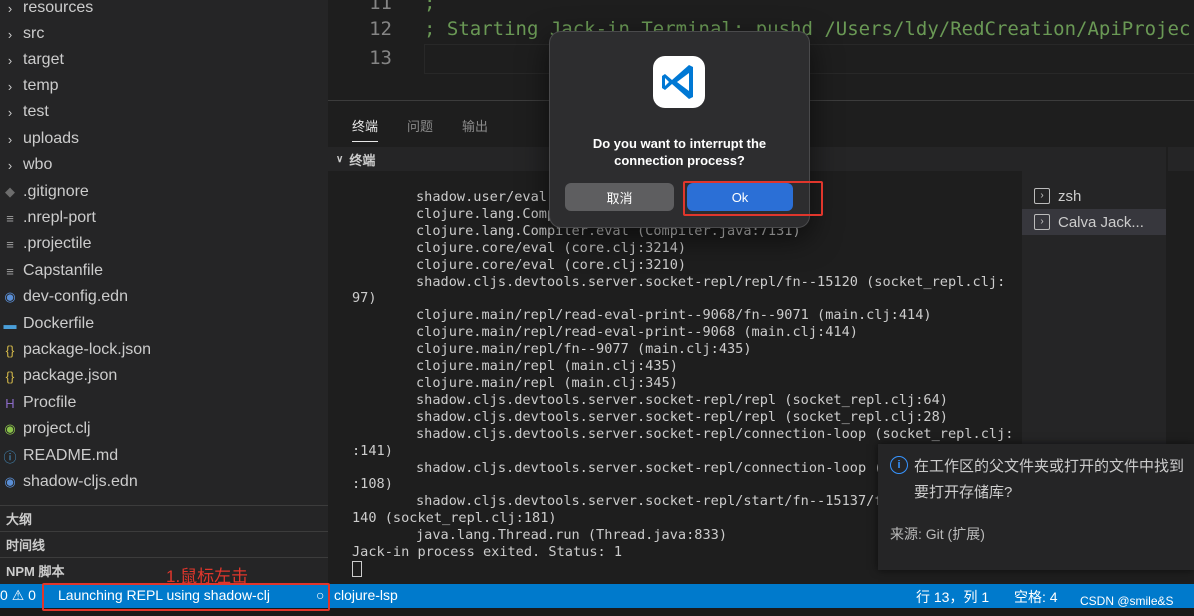 This screenshot has width=1194, height=616. I want to click on file-label: Dockerfile, so click(59, 323).